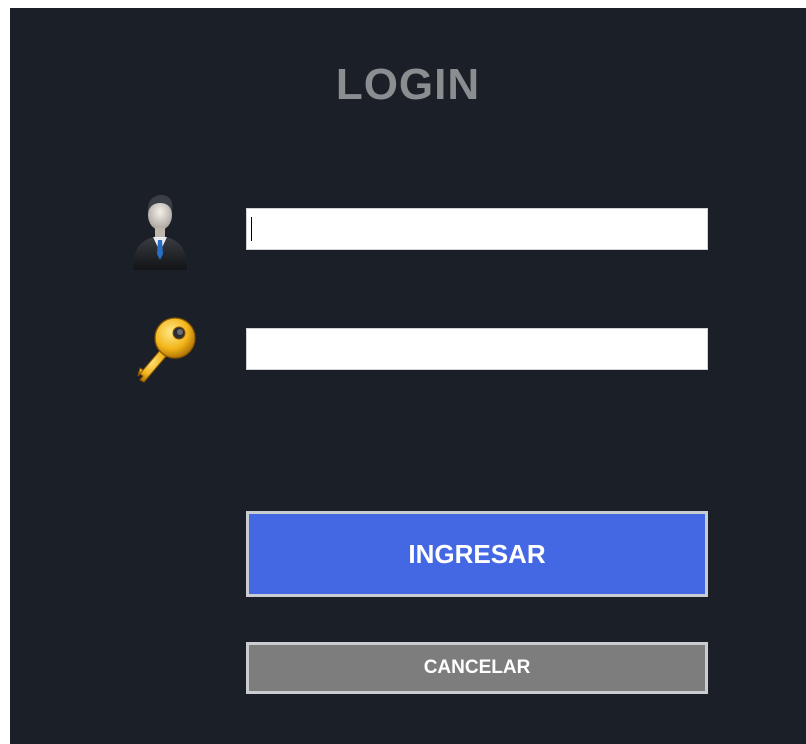  Describe the element at coordinates (166, 350) in the screenshot. I see `key-icon` at that location.